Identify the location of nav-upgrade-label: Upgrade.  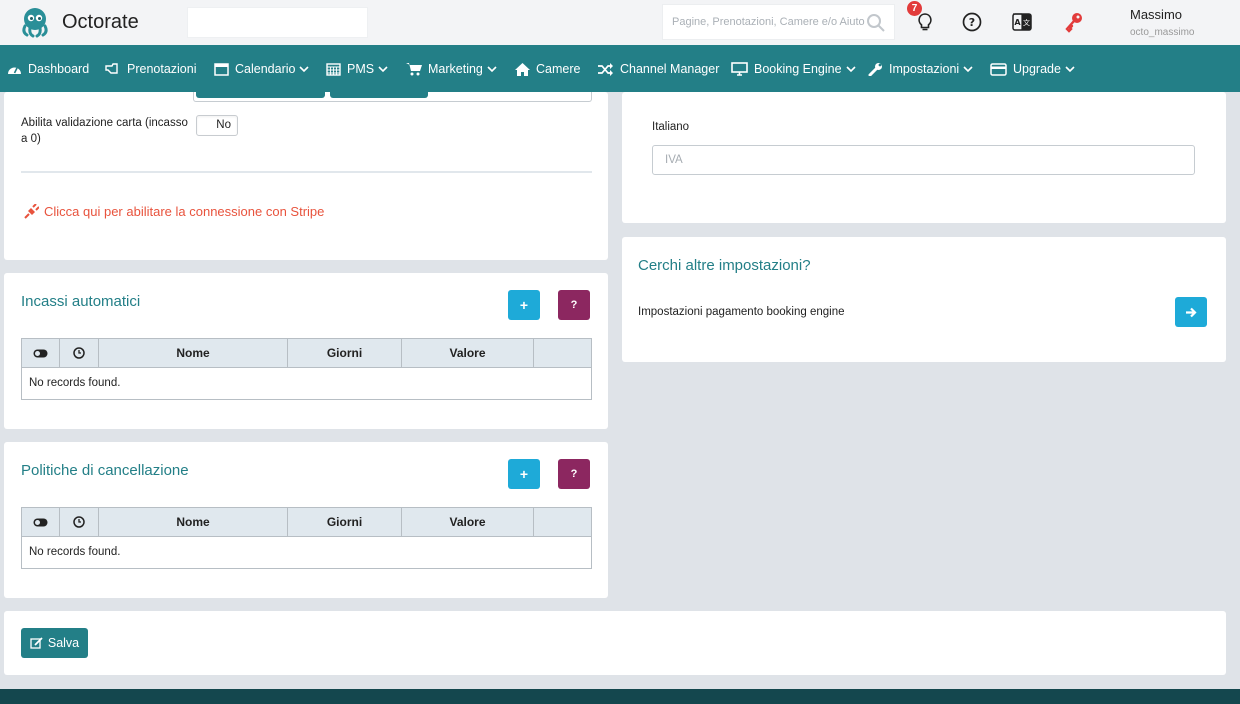
(1037, 69).